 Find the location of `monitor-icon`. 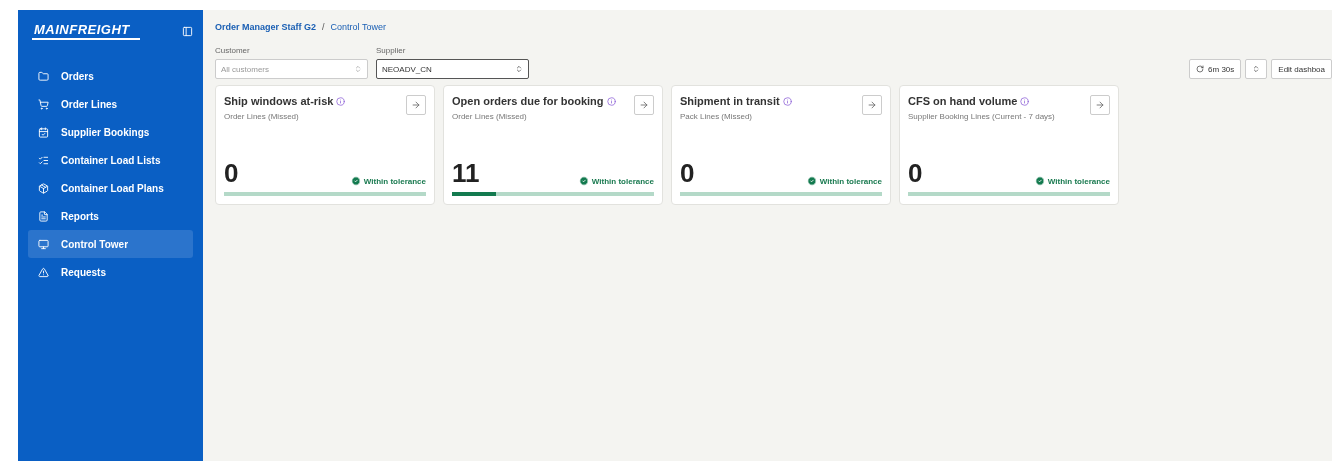

monitor-icon is located at coordinates (43, 244).